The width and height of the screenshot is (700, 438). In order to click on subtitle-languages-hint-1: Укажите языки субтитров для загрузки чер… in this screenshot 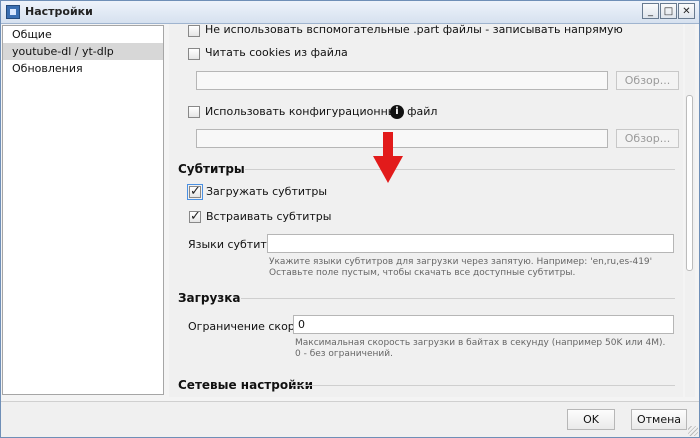, I will do `click(461, 262)`.